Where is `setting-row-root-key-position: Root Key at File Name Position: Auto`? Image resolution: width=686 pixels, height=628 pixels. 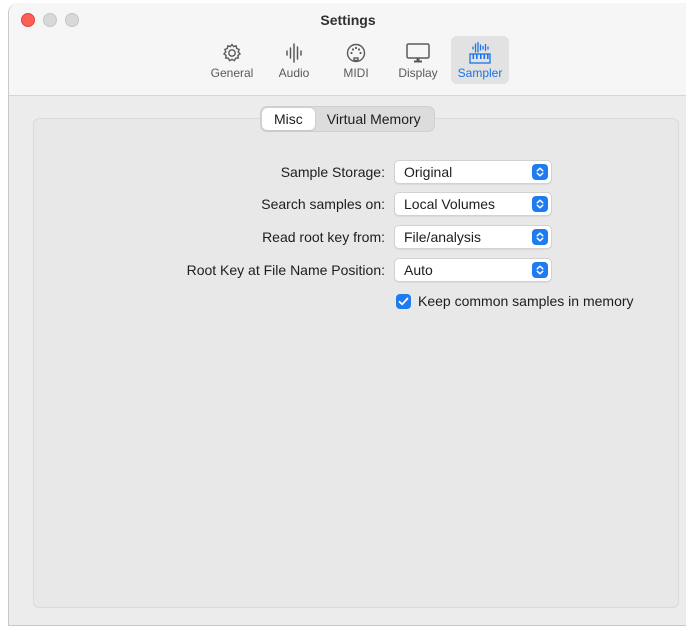 setting-row-root-key-position: Root Key at File Name Position: Auto is located at coordinates (347, 270).